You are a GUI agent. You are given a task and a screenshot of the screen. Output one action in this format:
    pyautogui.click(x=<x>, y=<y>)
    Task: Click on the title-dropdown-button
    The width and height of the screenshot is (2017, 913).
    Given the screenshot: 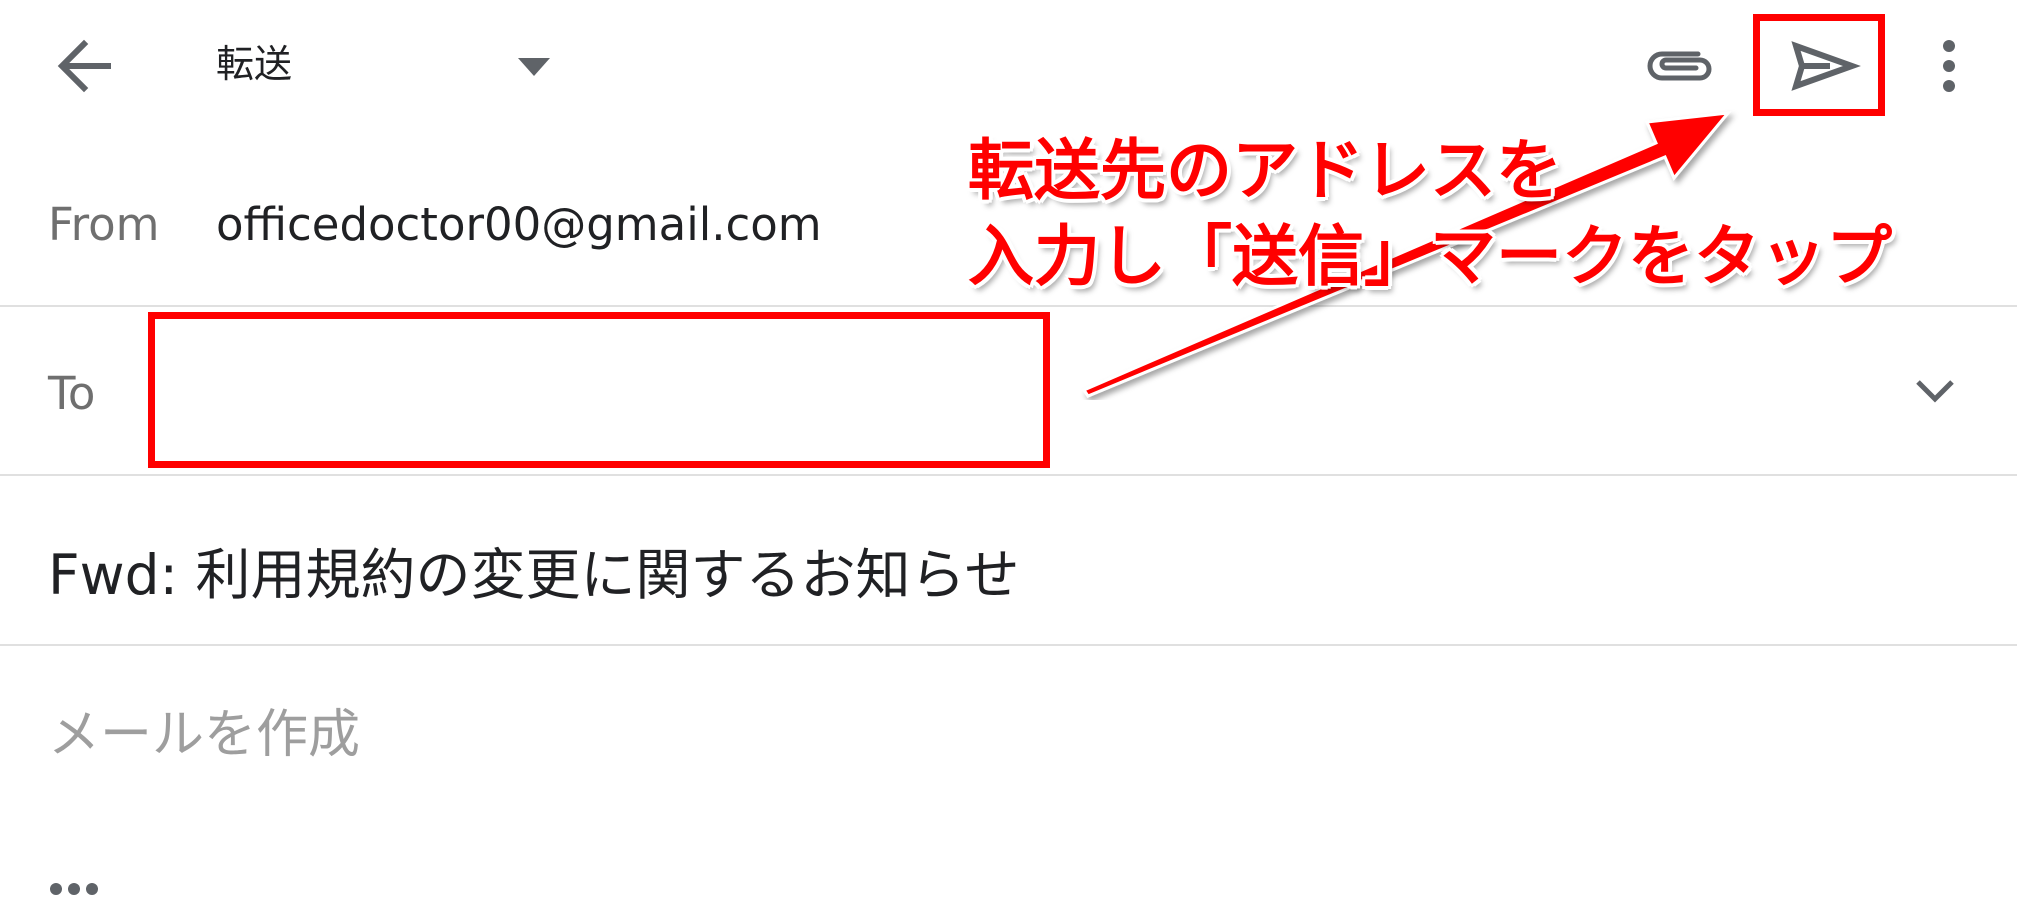 What is the action you would take?
    pyautogui.click(x=534, y=66)
    